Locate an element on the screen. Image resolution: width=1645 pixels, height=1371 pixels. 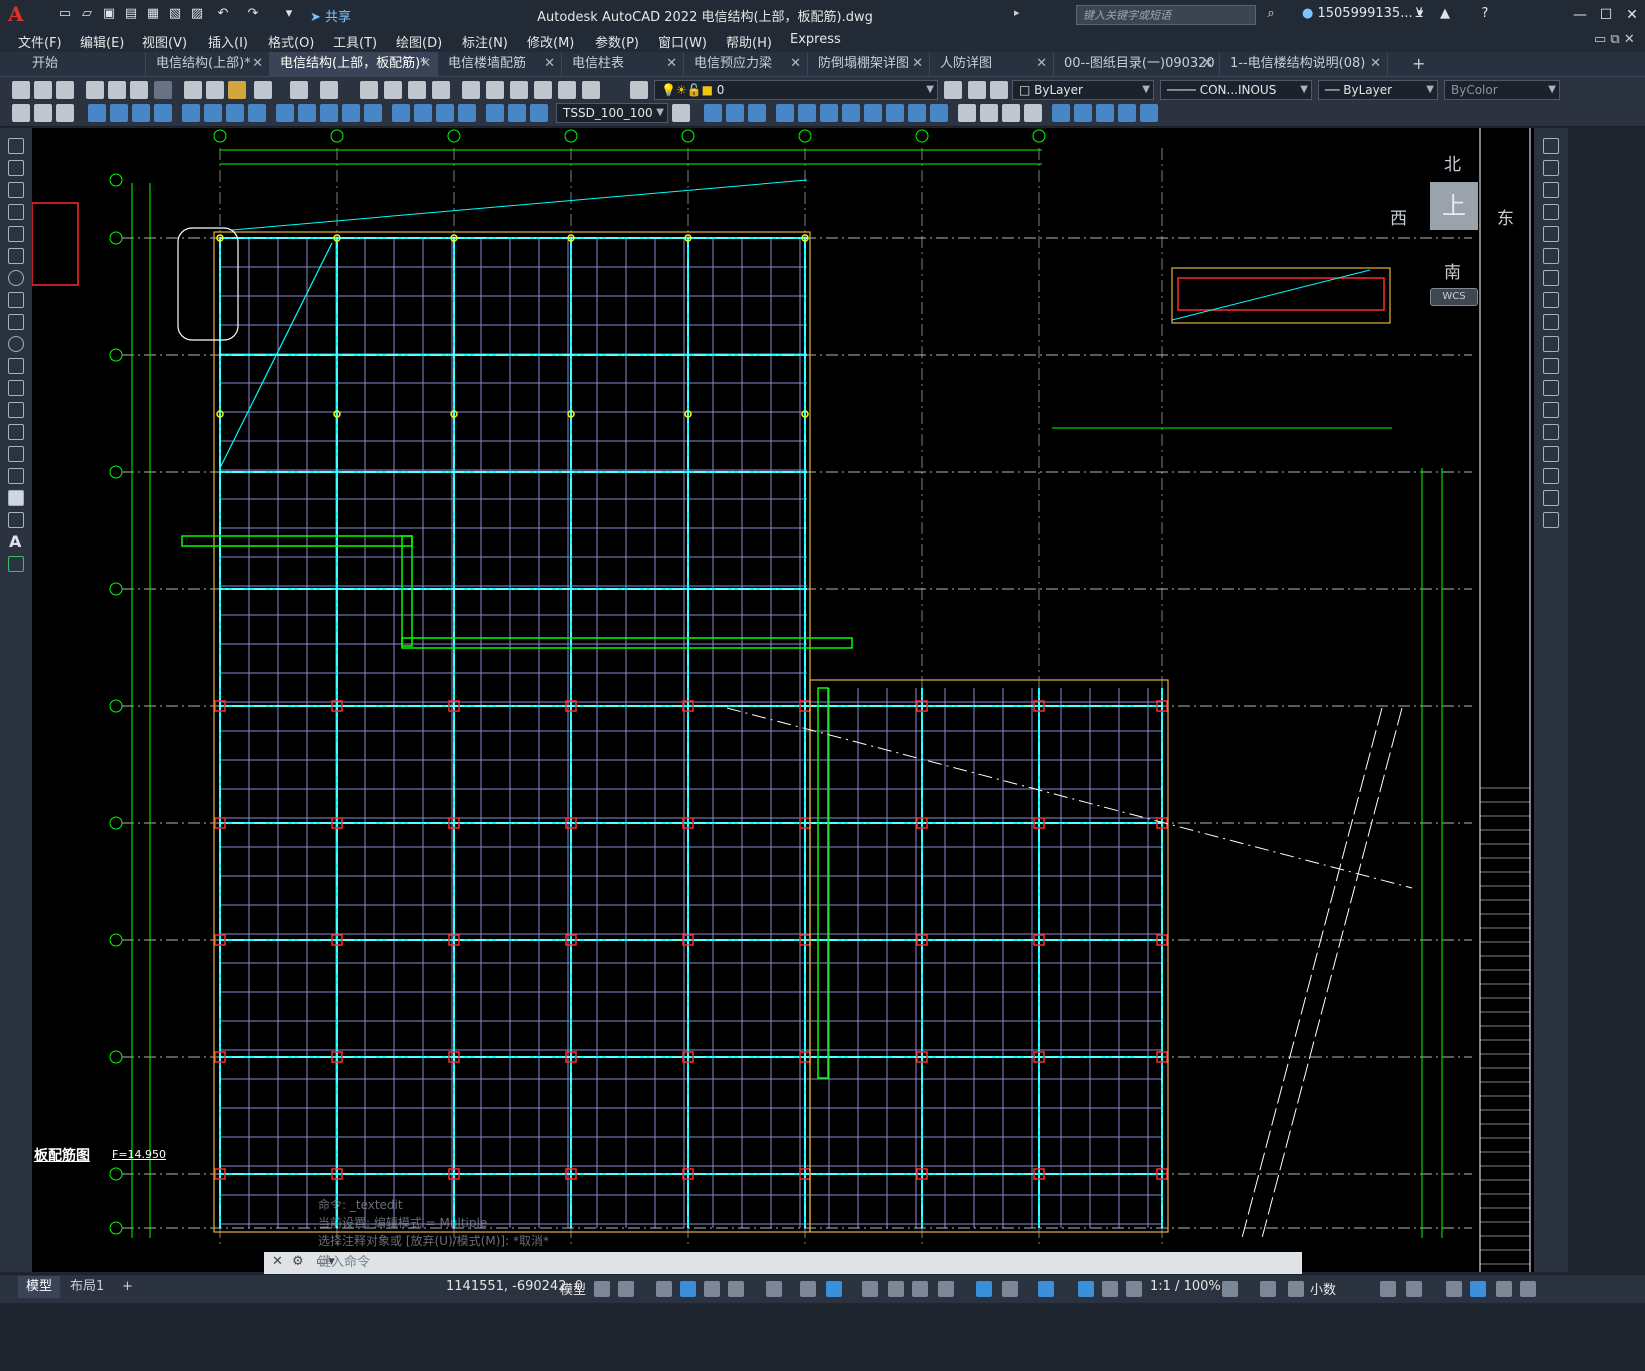
tssd-tool-4-icon is located at coordinates (785, 113).